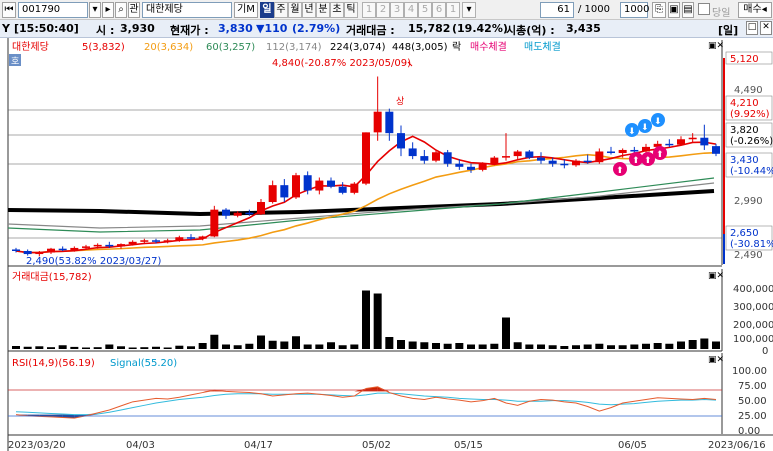 This screenshot has width=773, height=451. I want to click on rsi-tick-50: 50.00, so click(752, 401).